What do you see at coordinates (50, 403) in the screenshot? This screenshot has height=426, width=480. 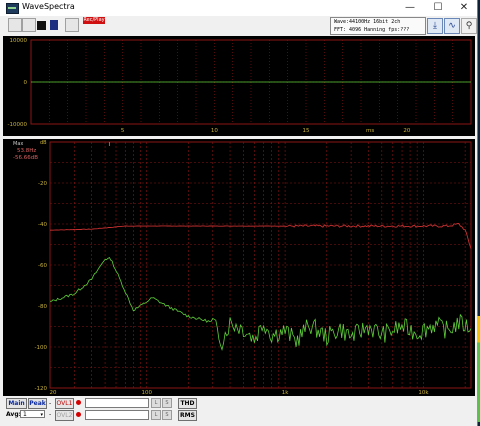 I see `dash-1: -` at bounding box center [50, 403].